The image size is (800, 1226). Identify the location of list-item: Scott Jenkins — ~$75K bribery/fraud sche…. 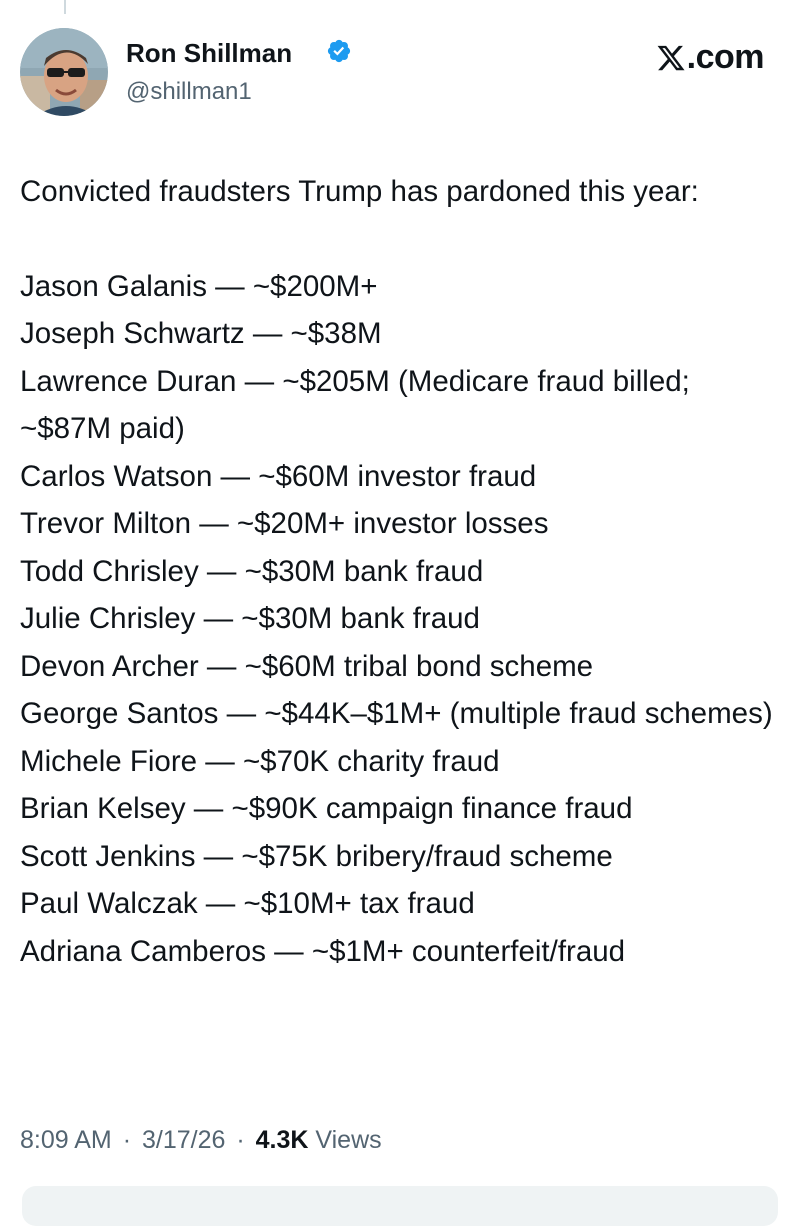
(316, 856).